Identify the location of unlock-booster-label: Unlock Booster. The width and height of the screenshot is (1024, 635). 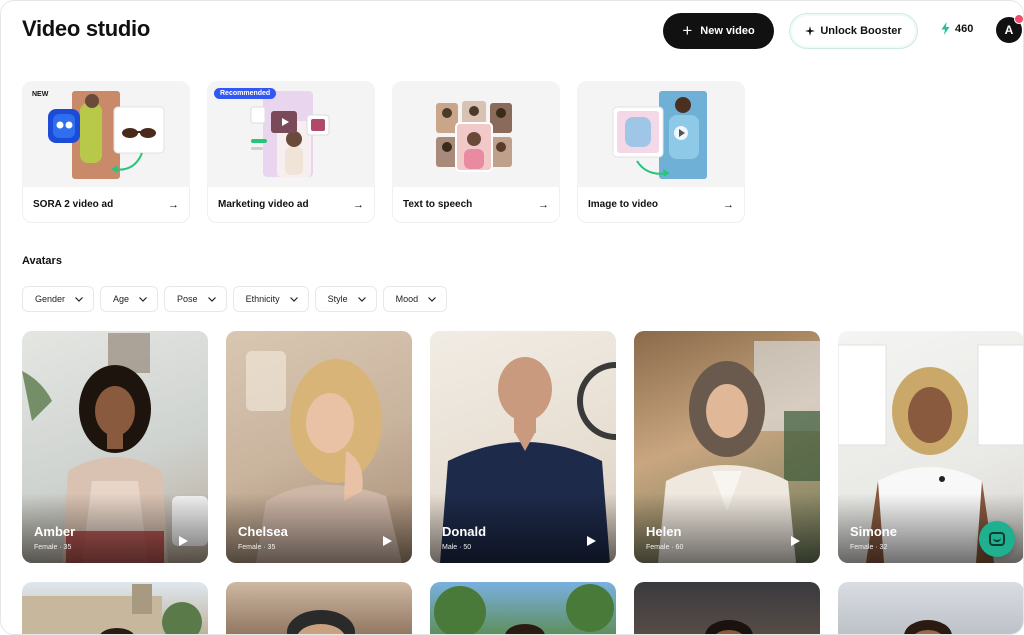
(861, 31).